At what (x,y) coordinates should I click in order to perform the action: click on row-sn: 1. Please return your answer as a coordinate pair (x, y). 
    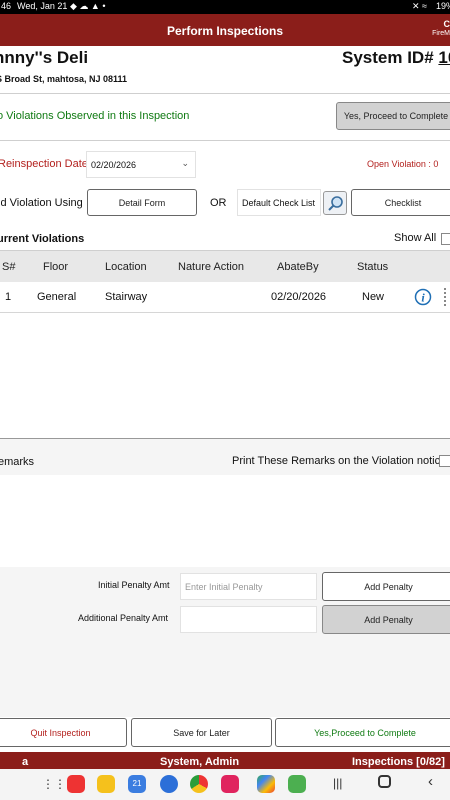
    Looking at the image, I should click on (8, 297).